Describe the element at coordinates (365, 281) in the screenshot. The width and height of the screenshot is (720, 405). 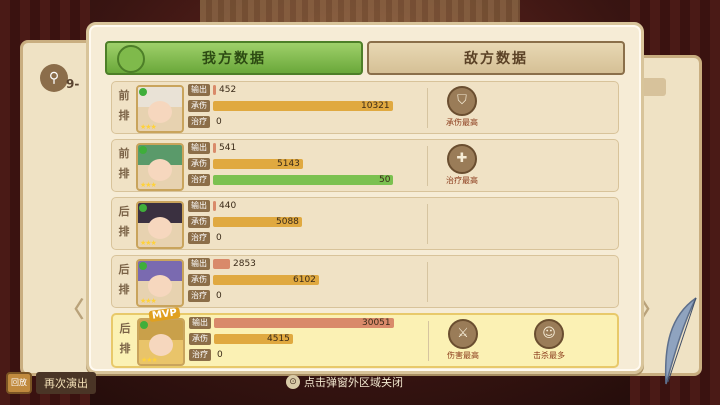
I see `hero-row: 后排 ★★★ 输出 2853 承伤 6102 治疗 0` at that location.